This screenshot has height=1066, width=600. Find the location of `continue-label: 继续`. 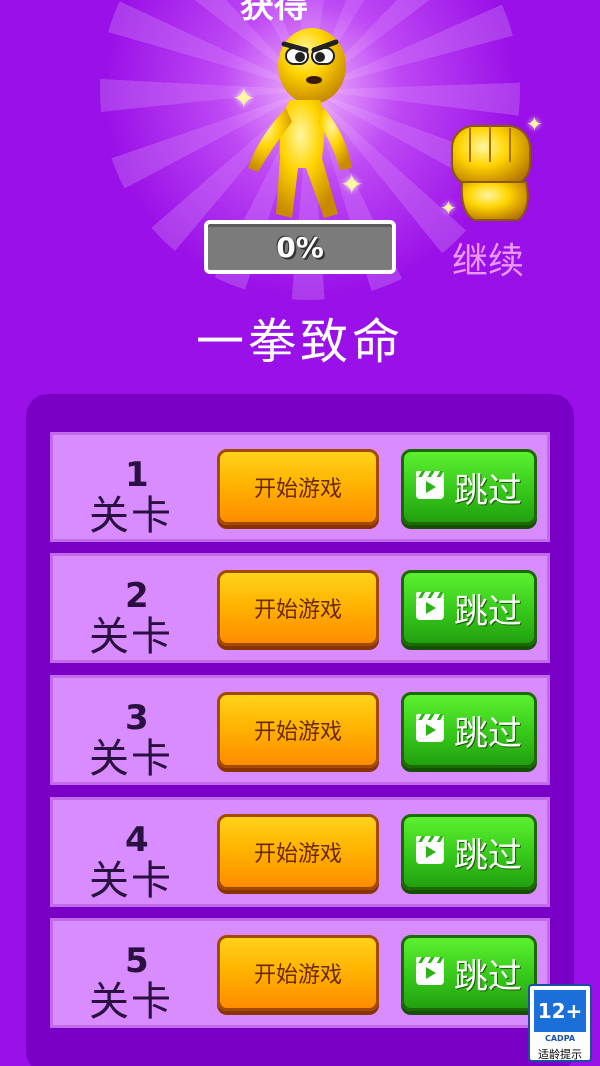

continue-label: 继续 is located at coordinates (488, 261).